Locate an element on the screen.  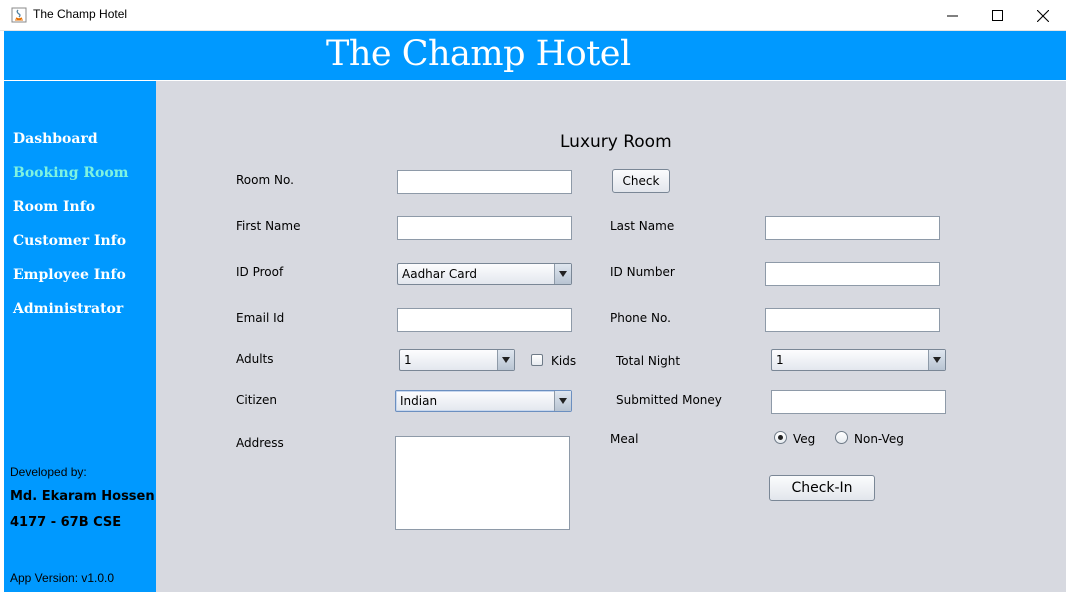
minimize-button is located at coordinates (952, 15).